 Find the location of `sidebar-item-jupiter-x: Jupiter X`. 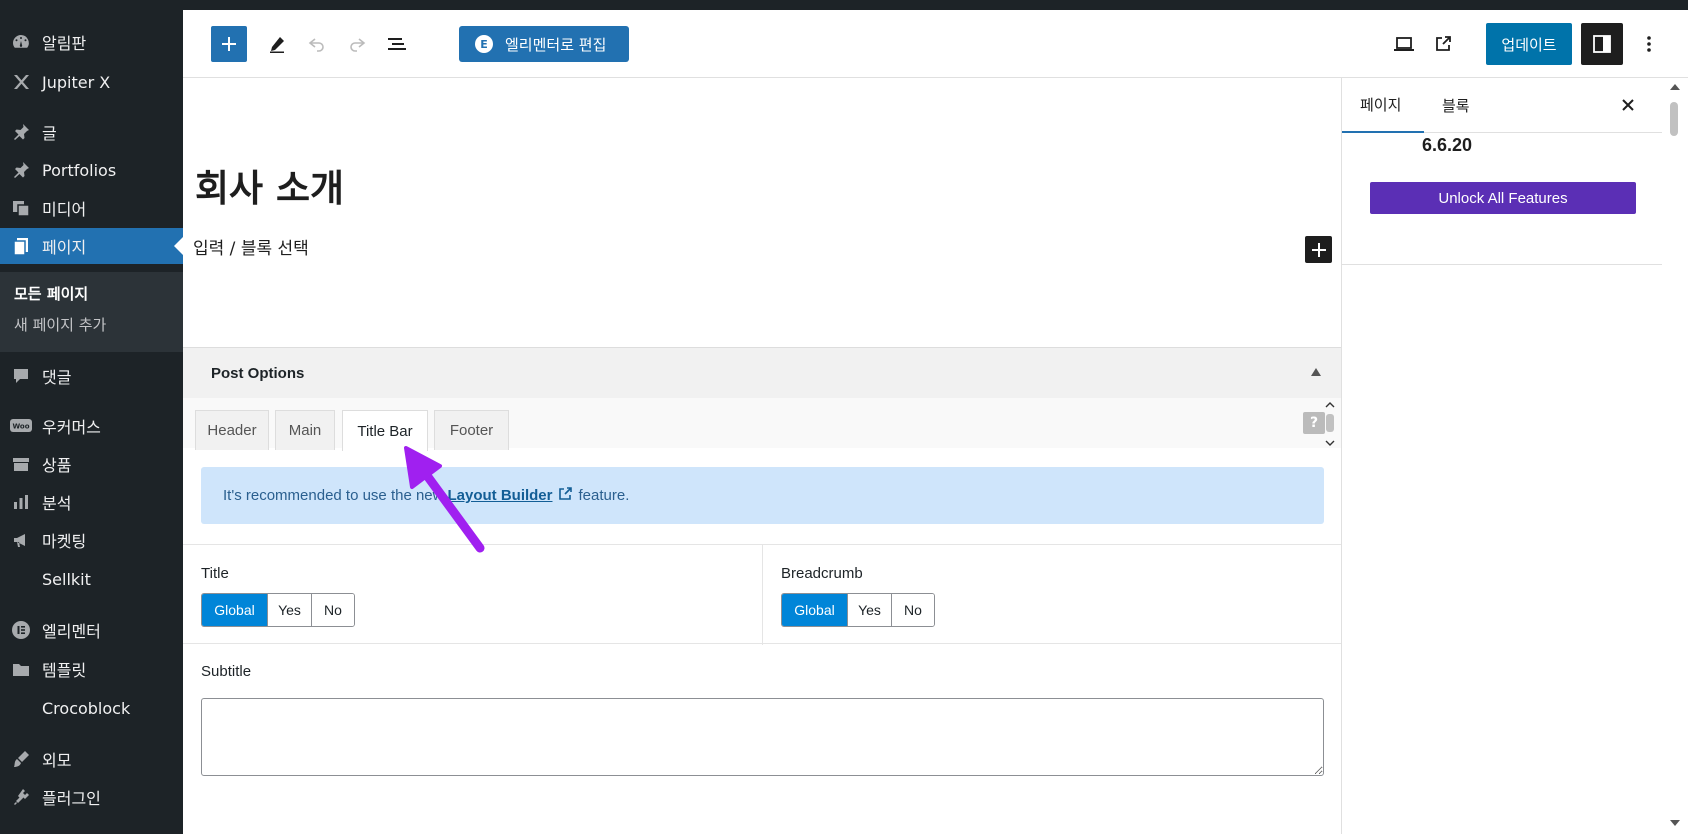

sidebar-item-jupiter-x: Jupiter X is located at coordinates (91, 82).